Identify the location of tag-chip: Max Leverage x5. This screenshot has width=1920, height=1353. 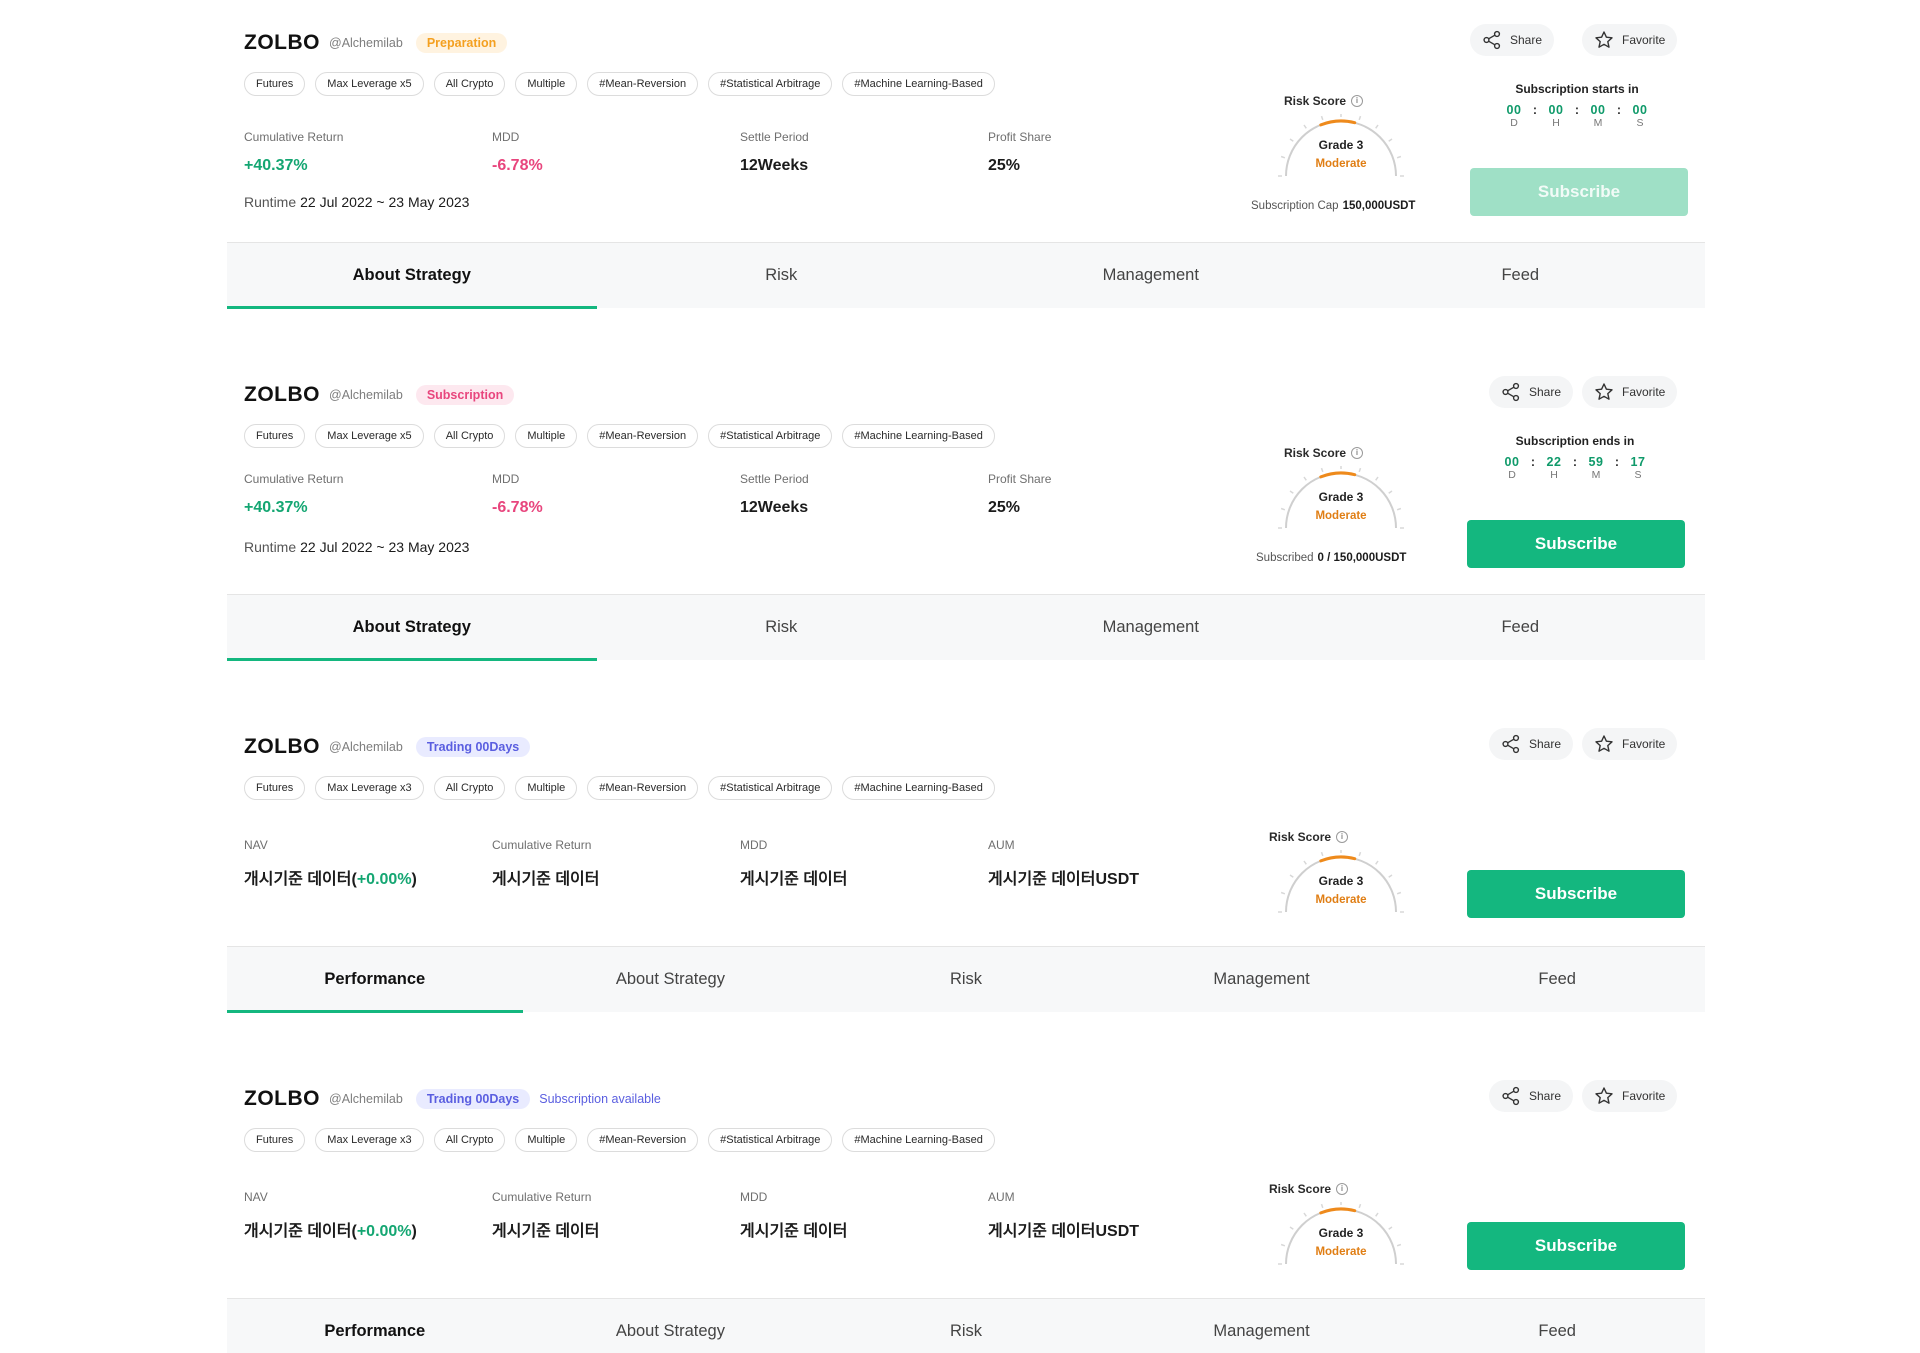
(369, 84).